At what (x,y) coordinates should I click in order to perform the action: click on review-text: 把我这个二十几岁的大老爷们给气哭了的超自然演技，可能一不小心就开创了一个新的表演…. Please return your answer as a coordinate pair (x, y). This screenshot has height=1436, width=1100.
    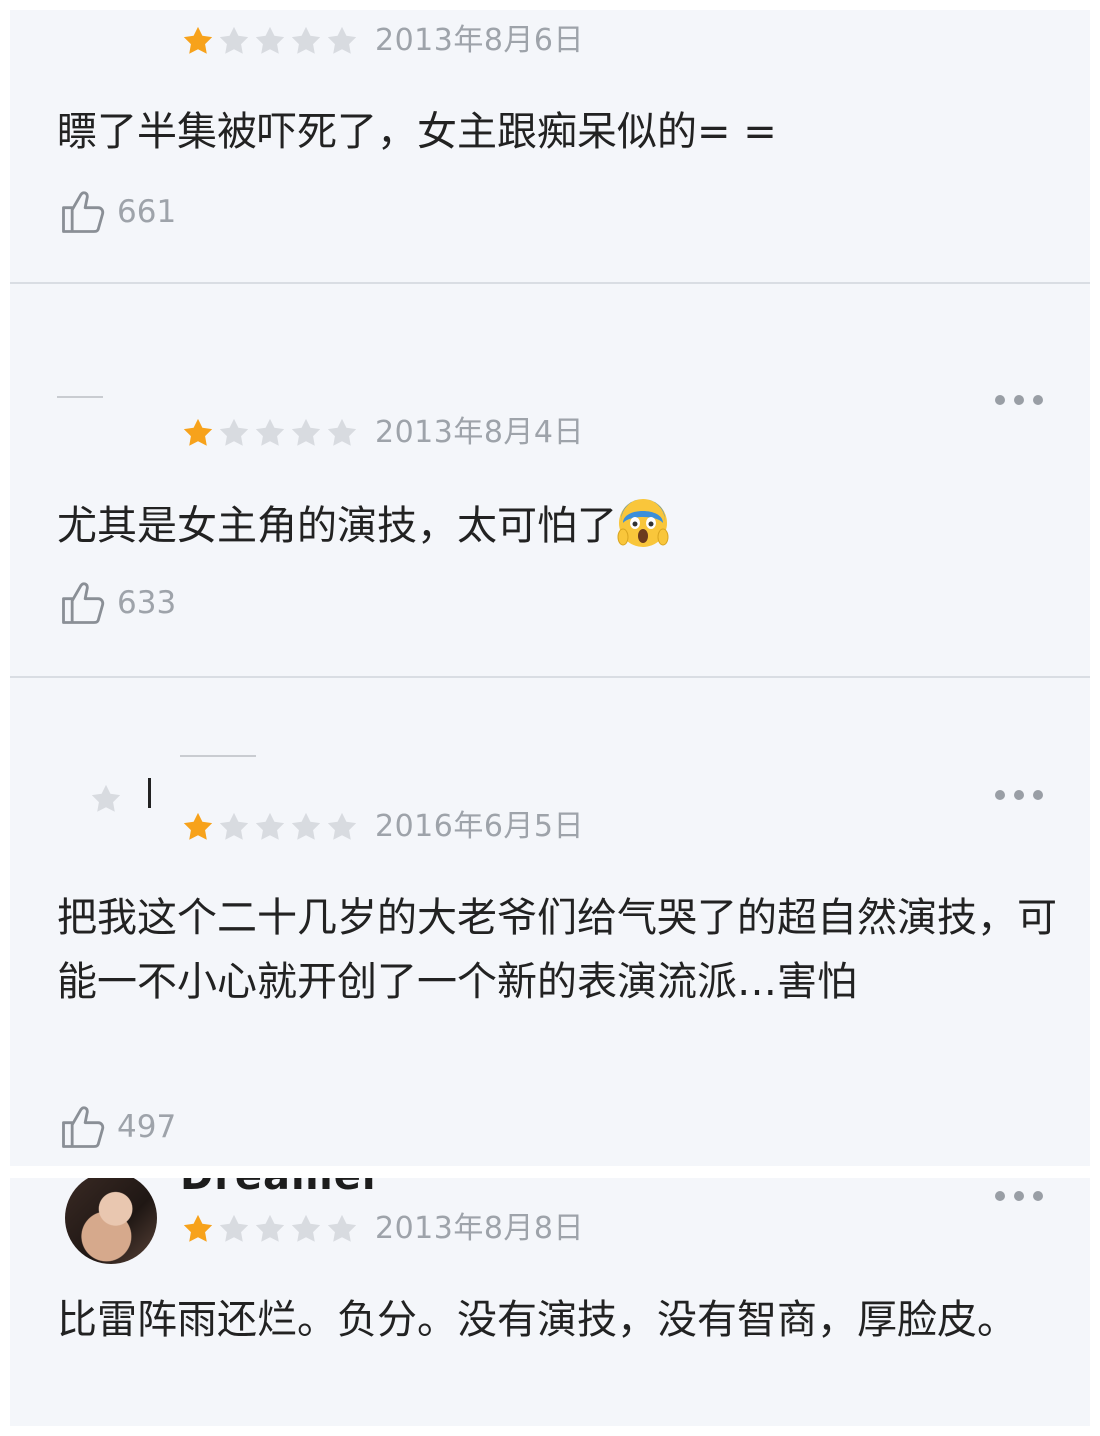
    Looking at the image, I should click on (557, 950).